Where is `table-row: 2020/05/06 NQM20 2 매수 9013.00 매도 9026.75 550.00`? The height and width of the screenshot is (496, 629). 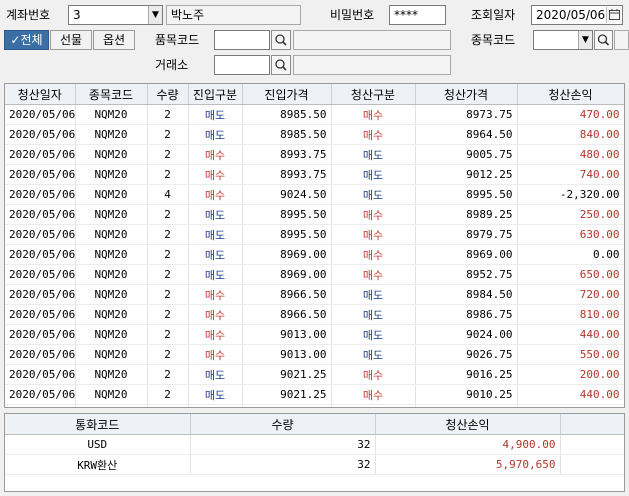
table-row: 2020/05/06 NQM20 2 매수 9013.00 매도 9026.75 550.00 is located at coordinates (314, 354).